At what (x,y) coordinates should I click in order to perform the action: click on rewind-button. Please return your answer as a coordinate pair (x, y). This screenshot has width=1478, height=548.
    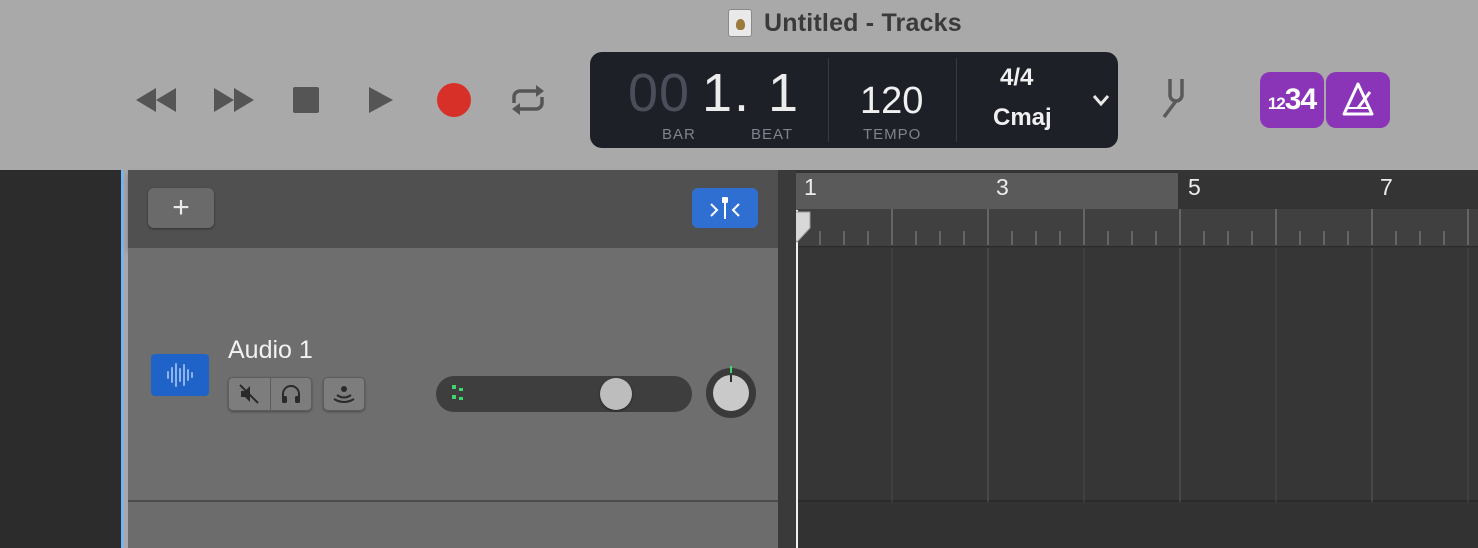
    Looking at the image, I should click on (156, 100).